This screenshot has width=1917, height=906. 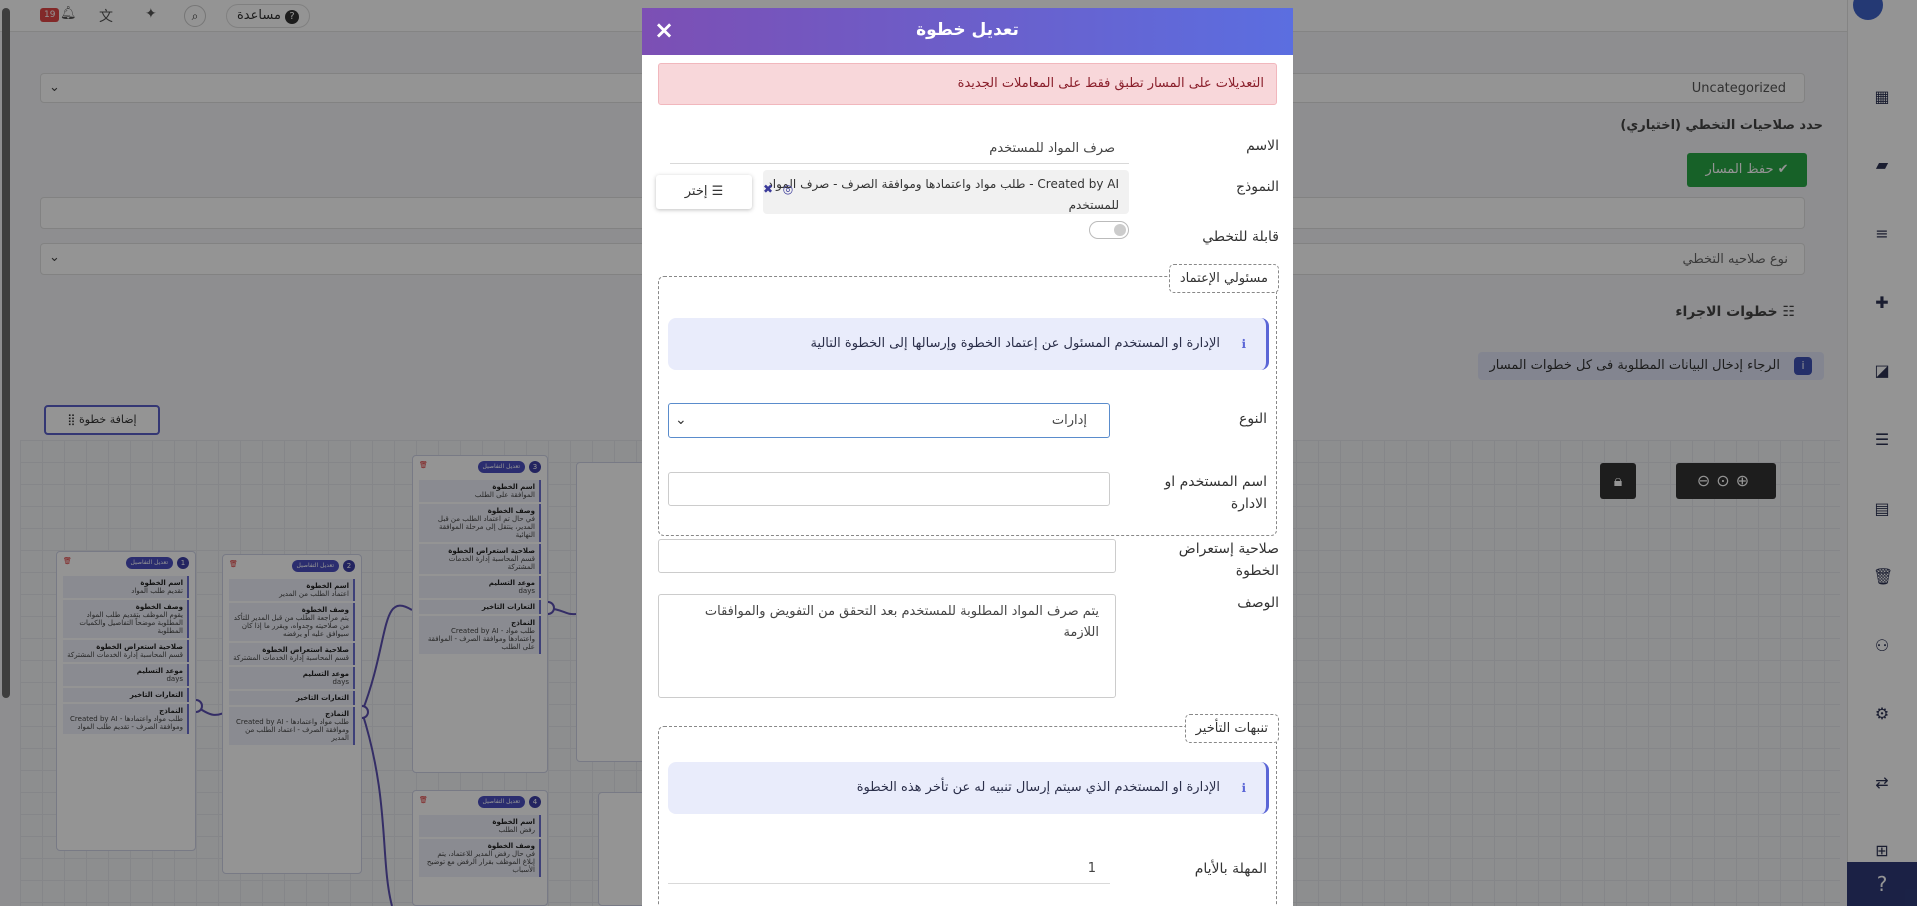 What do you see at coordinates (1257, 187) in the screenshot?
I see `model-label: النموذج` at bounding box center [1257, 187].